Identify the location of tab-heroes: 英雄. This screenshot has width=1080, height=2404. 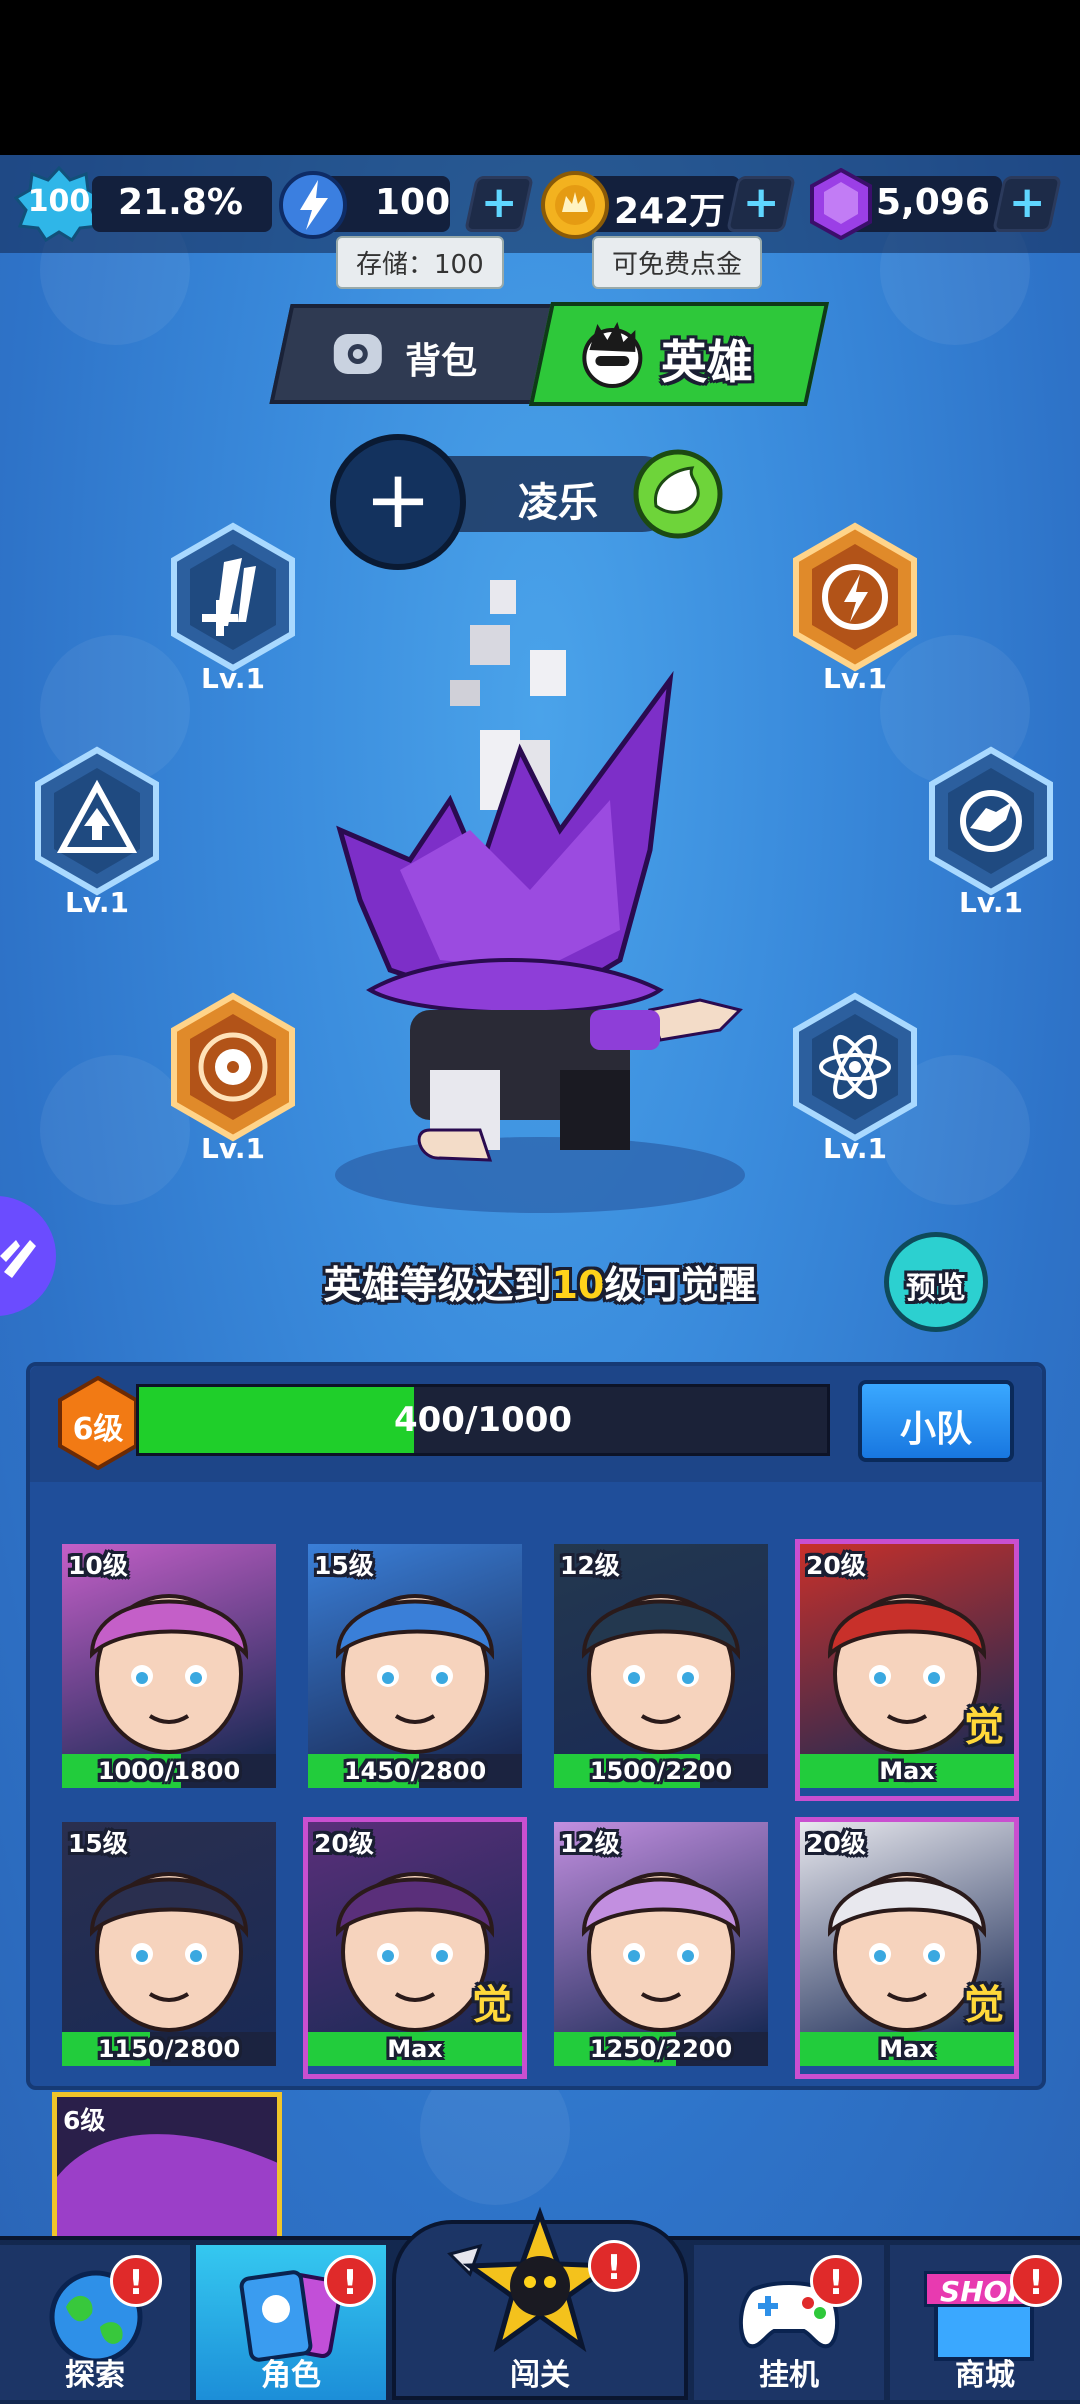
(679, 354).